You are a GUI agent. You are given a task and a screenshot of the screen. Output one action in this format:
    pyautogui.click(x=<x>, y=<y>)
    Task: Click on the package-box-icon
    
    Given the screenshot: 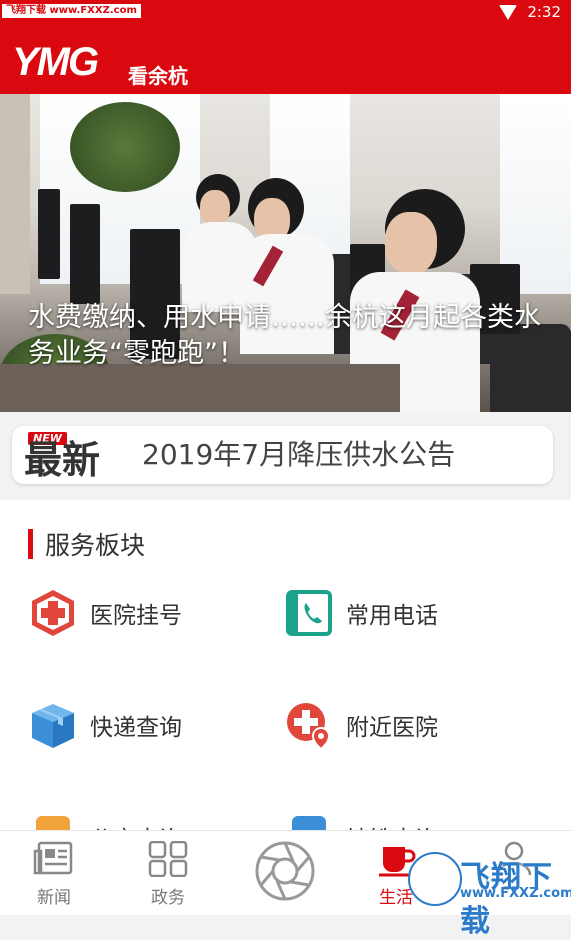 What is the action you would take?
    pyautogui.click(x=53, y=725)
    